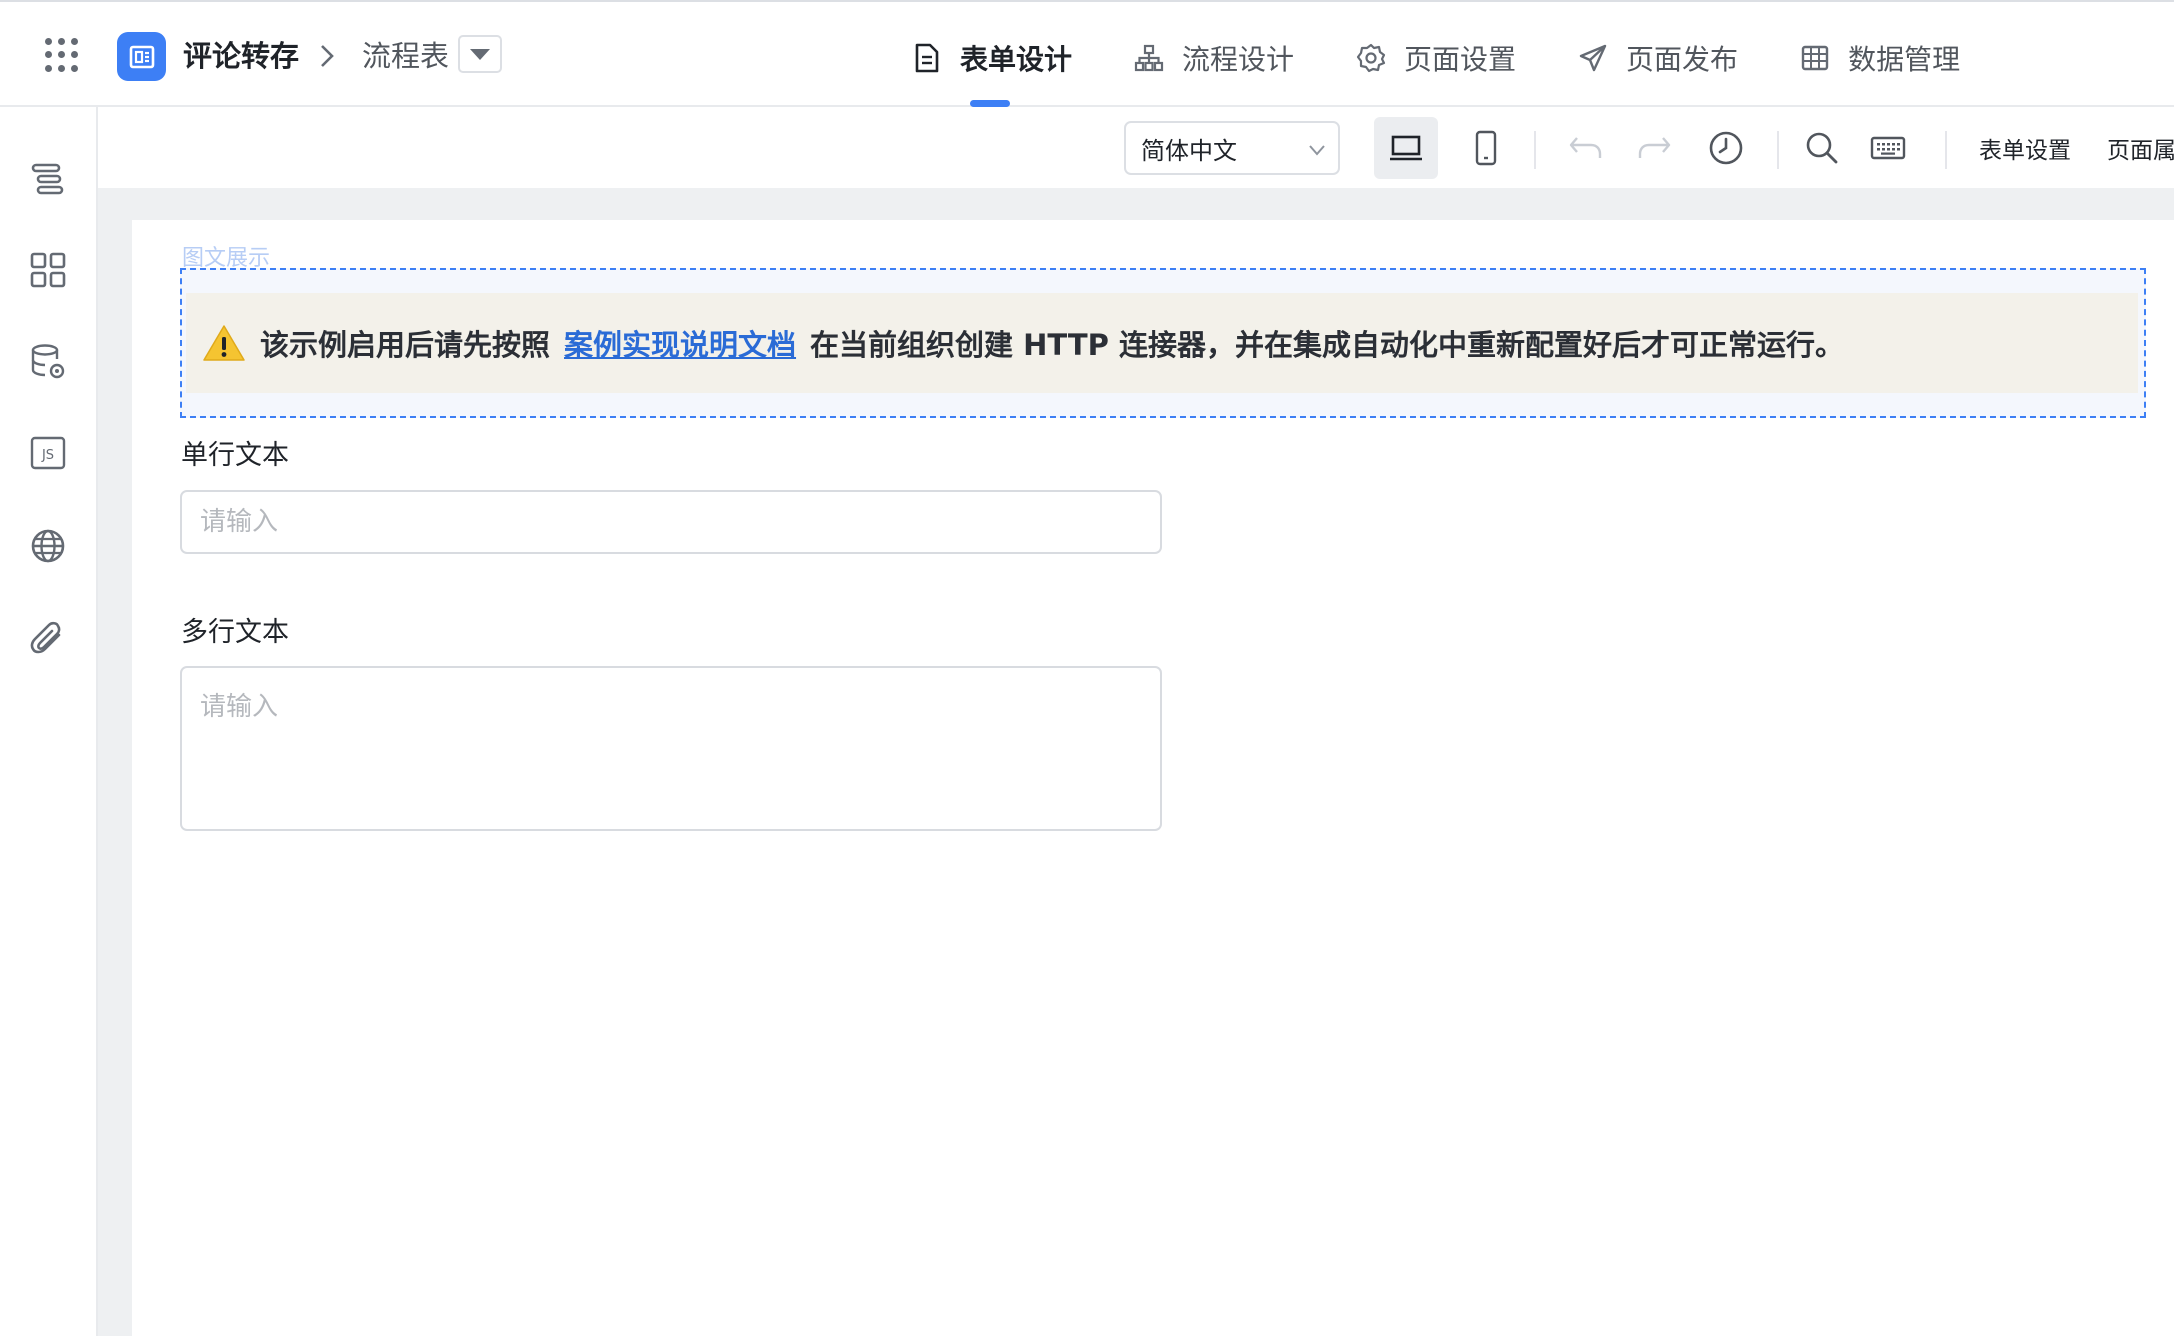 Image resolution: width=2174 pixels, height=1336 pixels. What do you see at coordinates (1371, 58) in the screenshot?
I see `gear-icon` at bounding box center [1371, 58].